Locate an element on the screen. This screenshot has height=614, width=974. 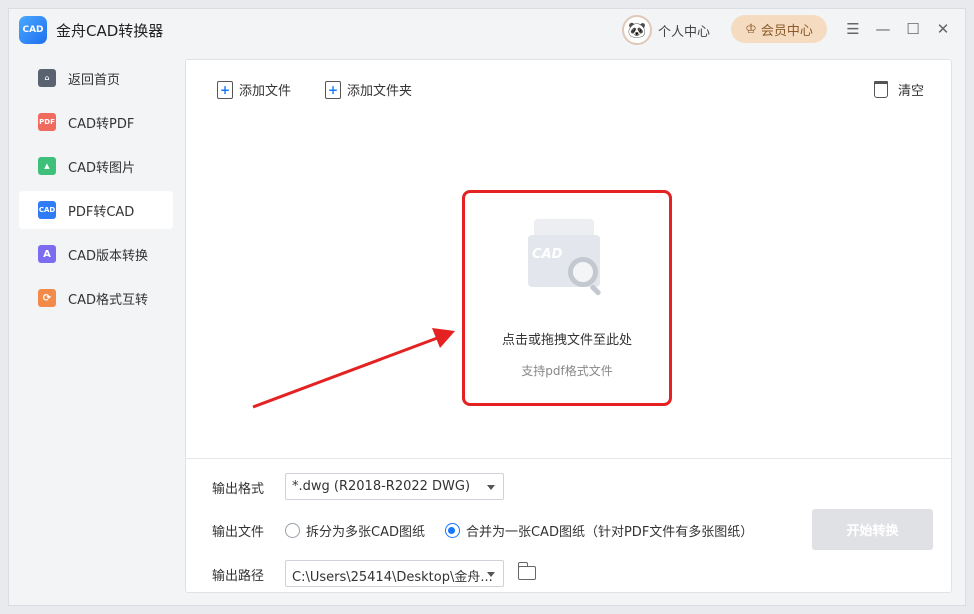
output-file-label: 输出文件 is located at coordinates (238, 532).